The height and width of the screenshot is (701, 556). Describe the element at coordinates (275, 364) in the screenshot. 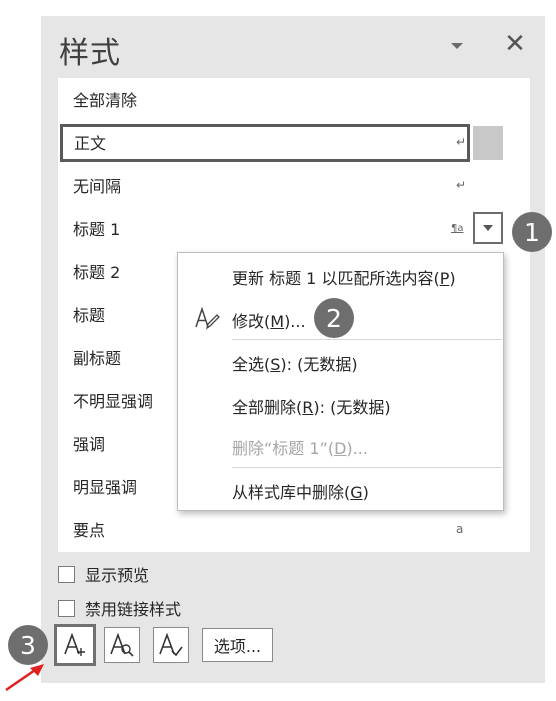

I see `menu-item-accel: S` at that location.